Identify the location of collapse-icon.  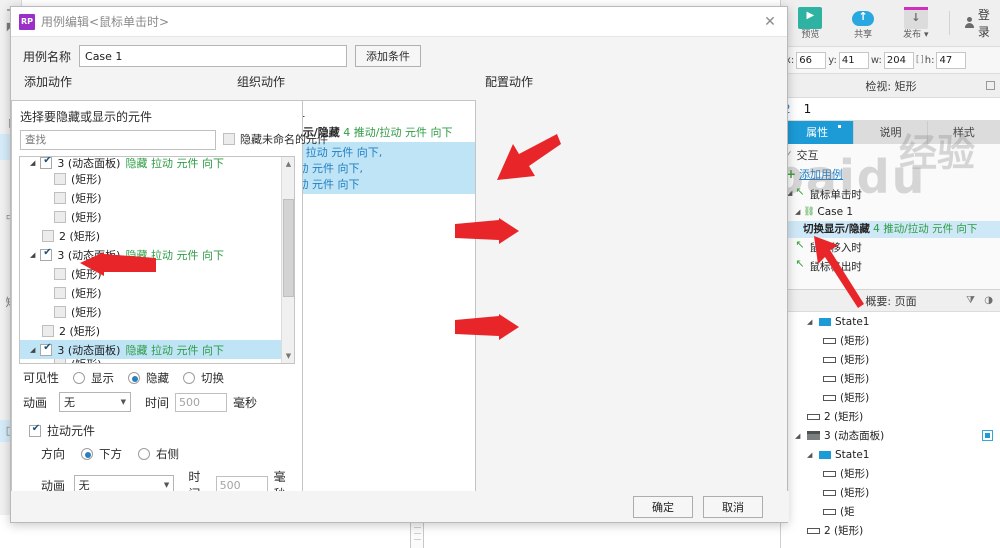
(990, 85).